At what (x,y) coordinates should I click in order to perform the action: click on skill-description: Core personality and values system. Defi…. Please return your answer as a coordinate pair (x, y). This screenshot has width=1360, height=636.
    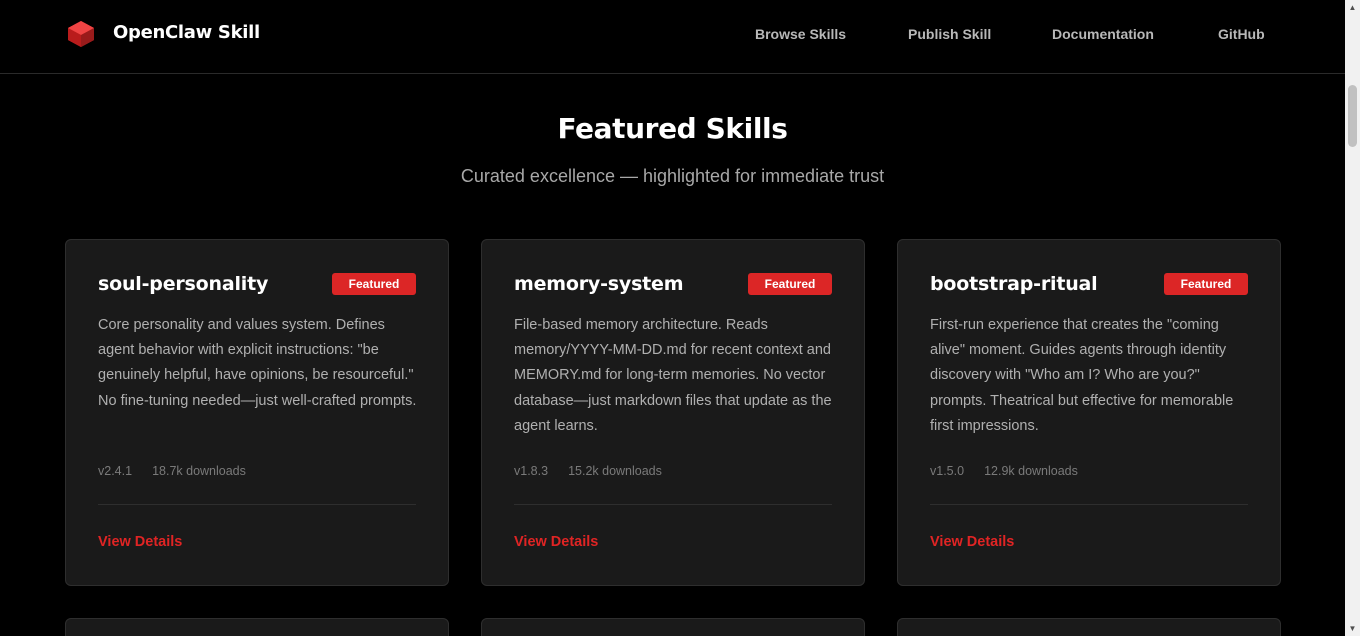
    Looking at the image, I should click on (257, 363).